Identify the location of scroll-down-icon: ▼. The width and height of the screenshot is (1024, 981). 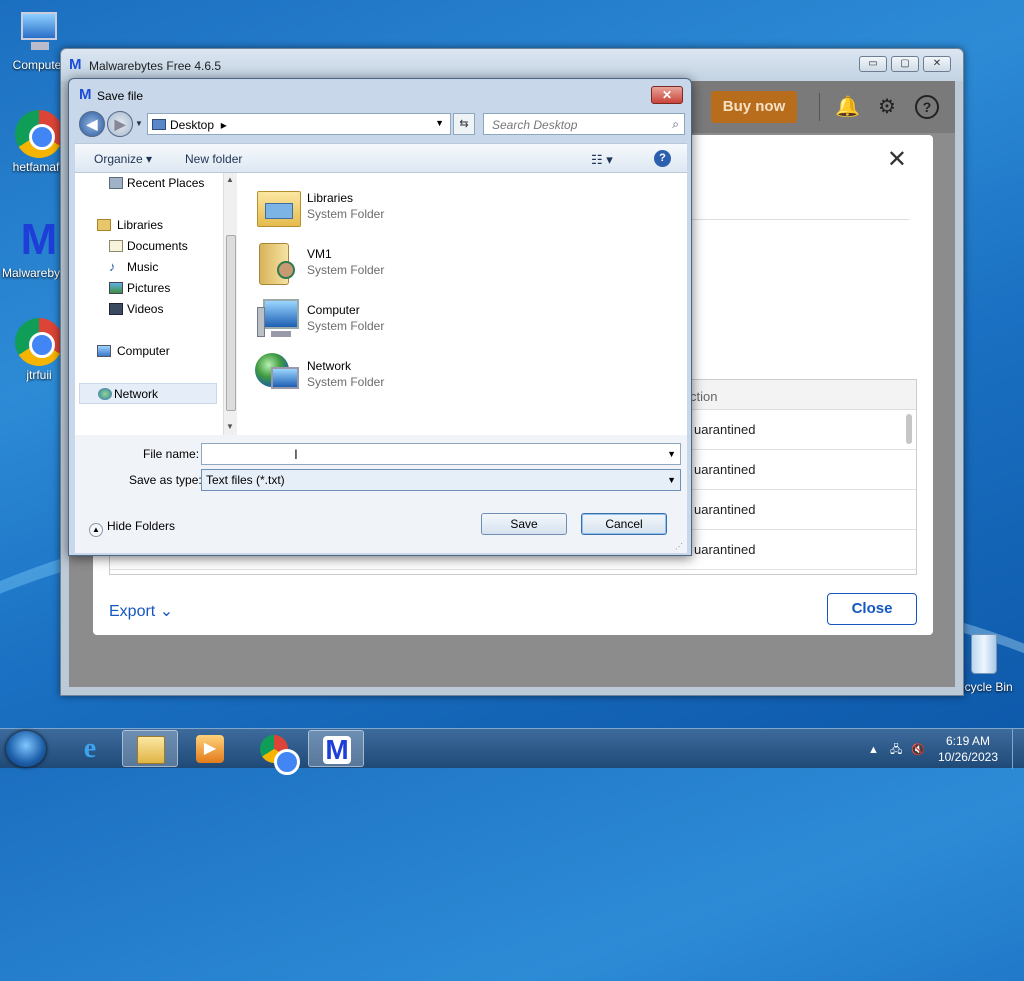
(230, 426).